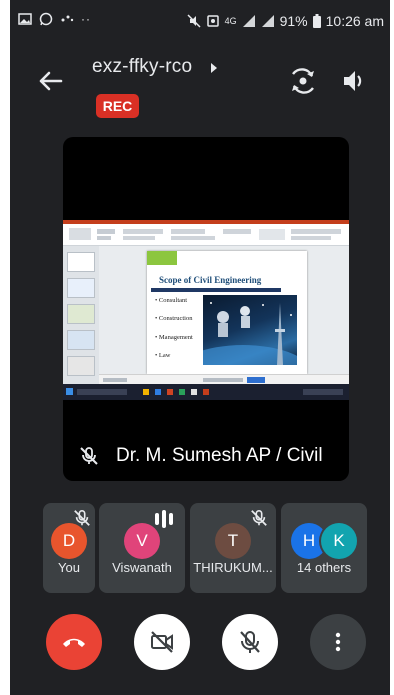 This screenshot has height=695, width=394. I want to click on camera-toggle-button, so click(162, 642).